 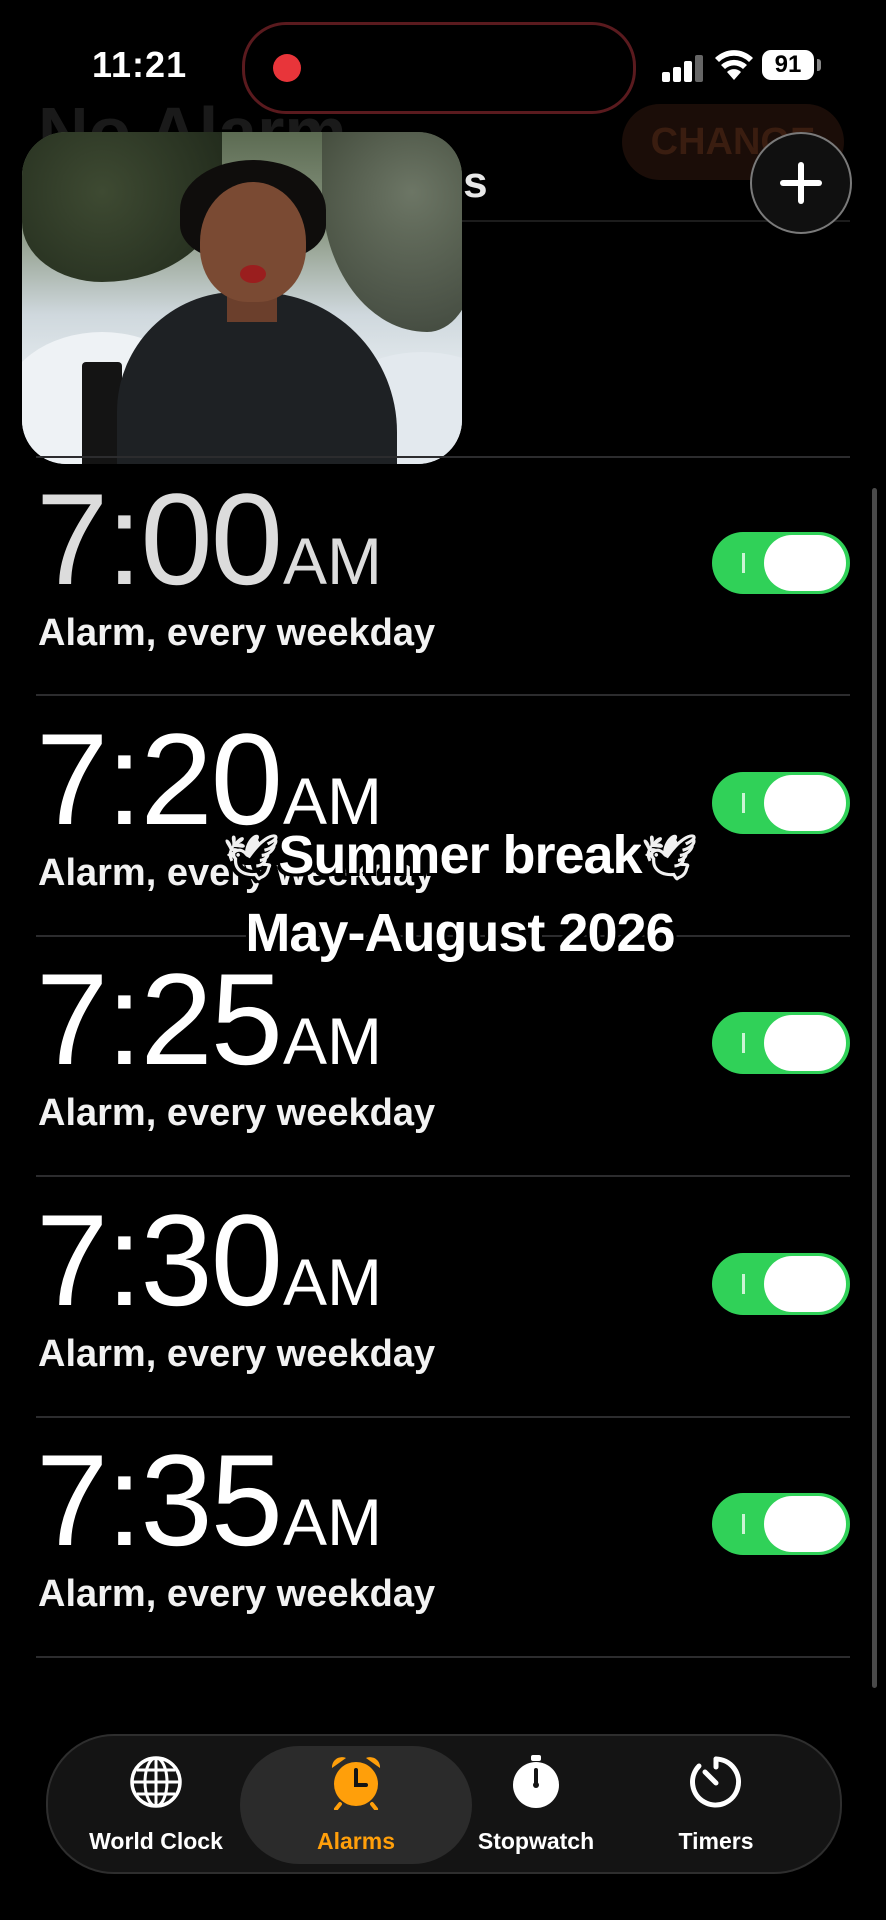 What do you see at coordinates (209, 1260) in the screenshot?
I see `alarm-time: 7:30AM` at bounding box center [209, 1260].